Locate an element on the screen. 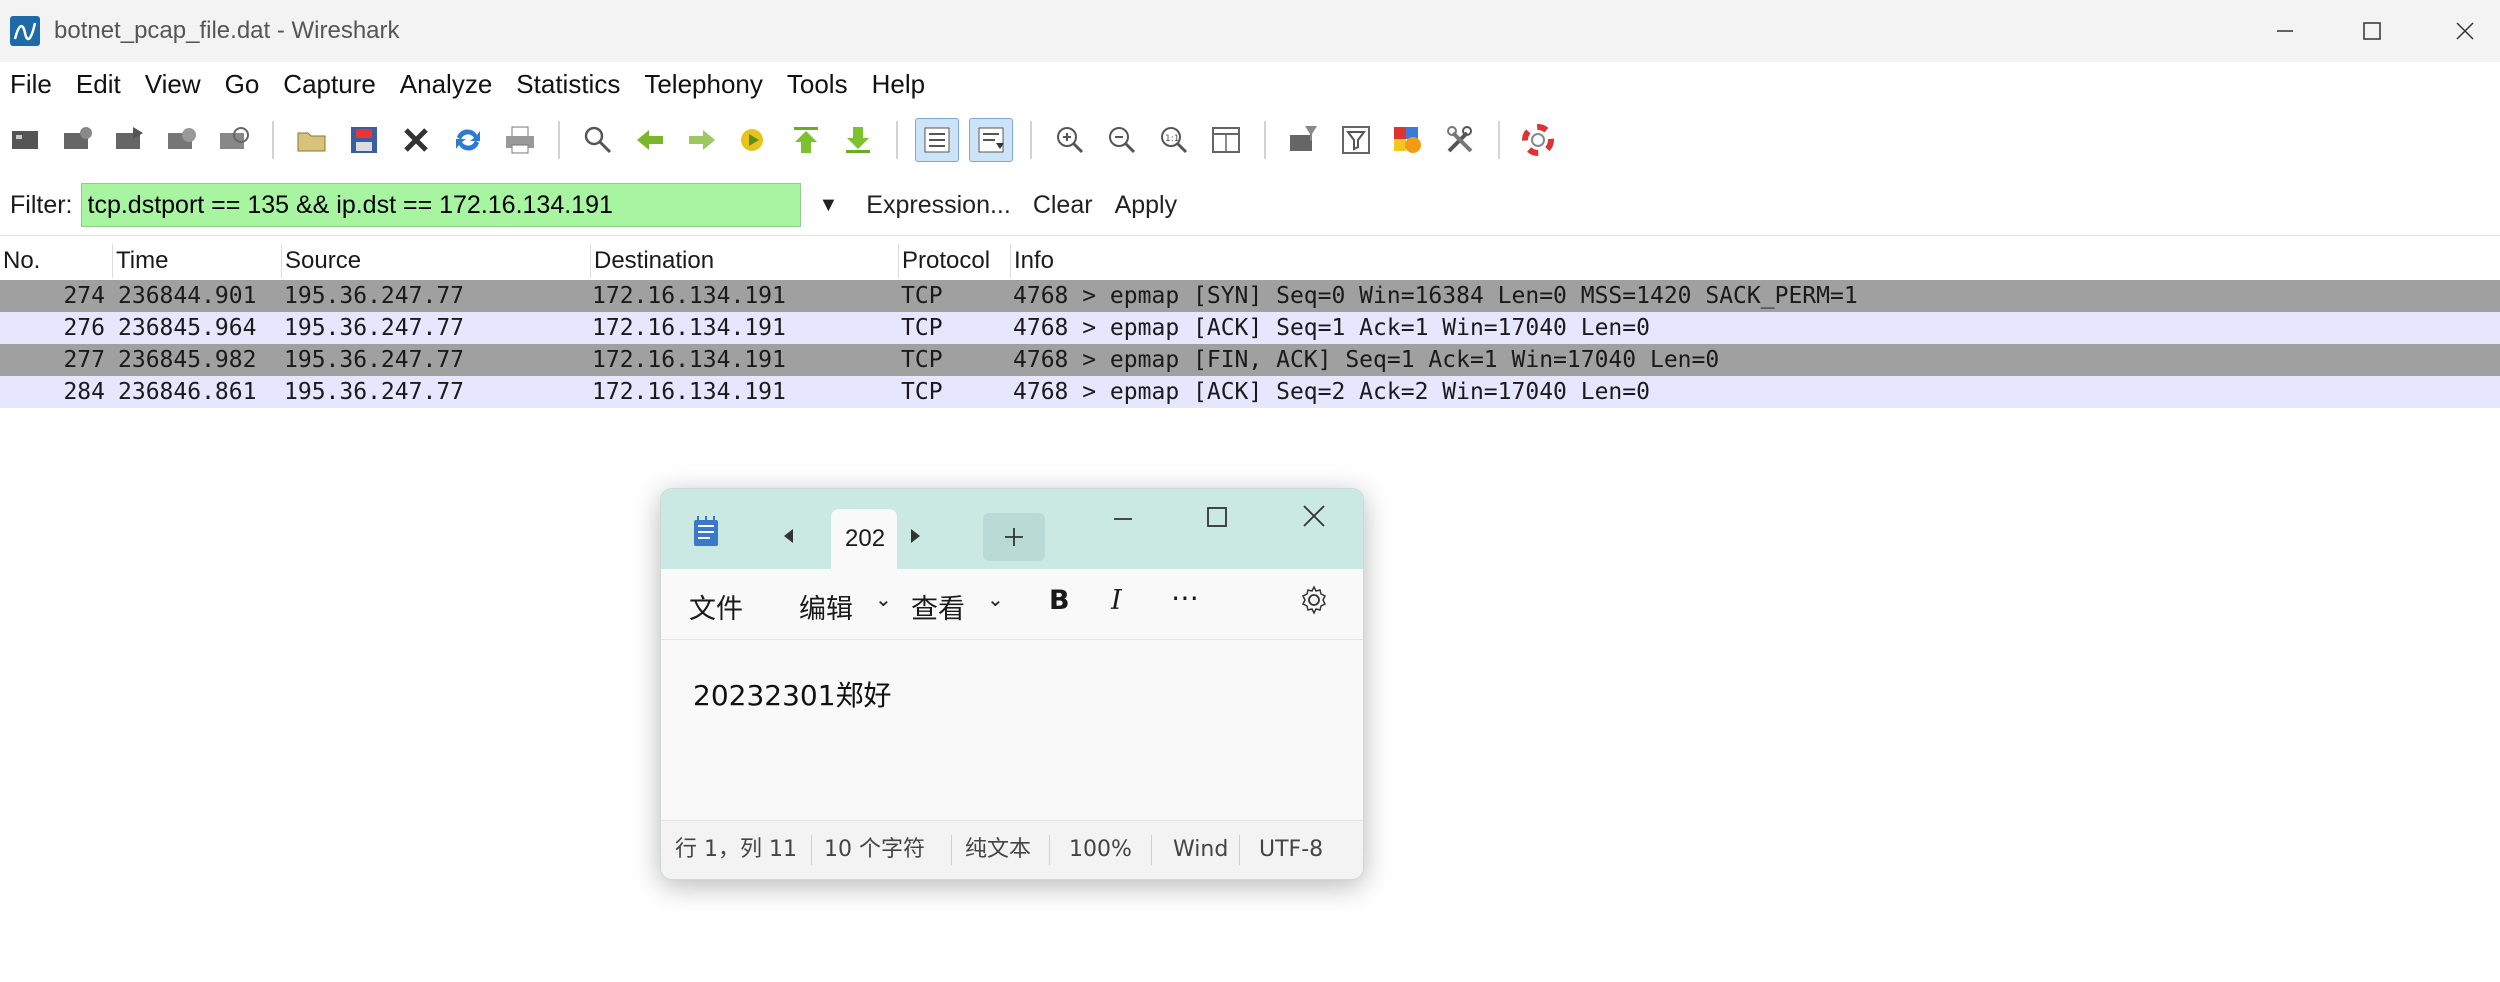  cell-time: 236846.861 is located at coordinates (187, 392).